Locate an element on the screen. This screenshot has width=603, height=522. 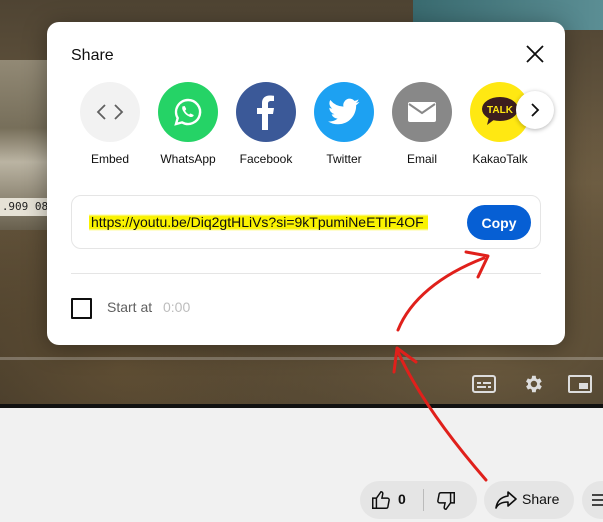
twitter-circle is located at coordinates (344, 112).